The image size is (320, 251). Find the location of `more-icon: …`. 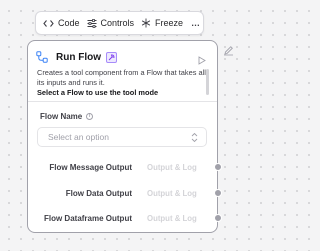

more-icon: … is located at coordinates (196, 23).